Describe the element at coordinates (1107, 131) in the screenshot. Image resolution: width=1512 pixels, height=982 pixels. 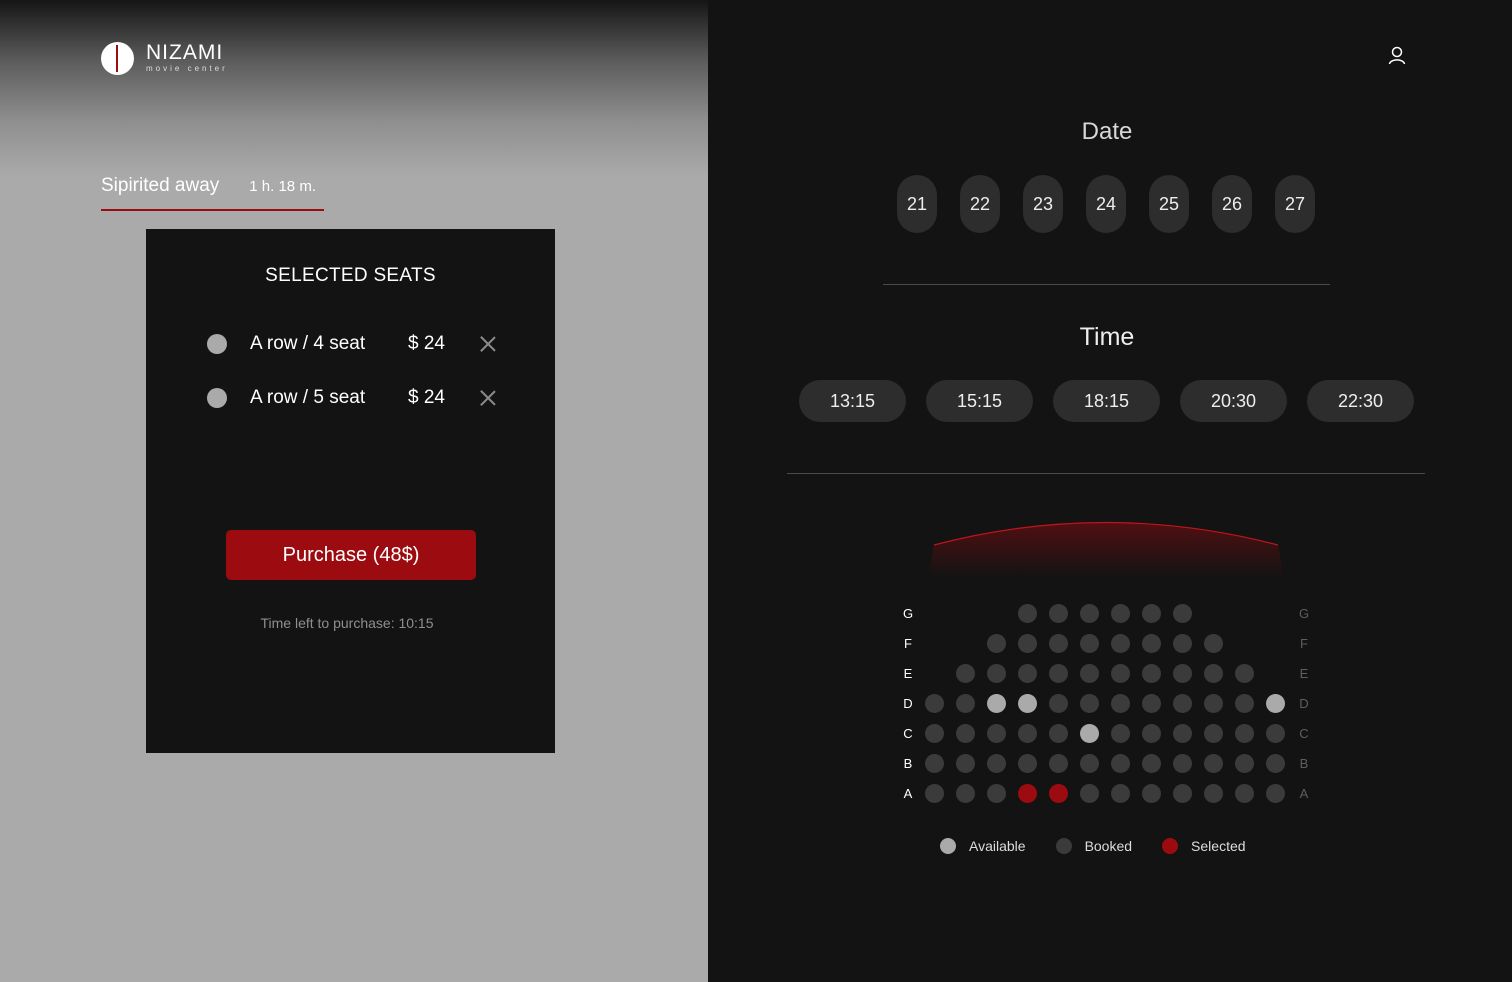
I see `date-section-title: Date` at that location.